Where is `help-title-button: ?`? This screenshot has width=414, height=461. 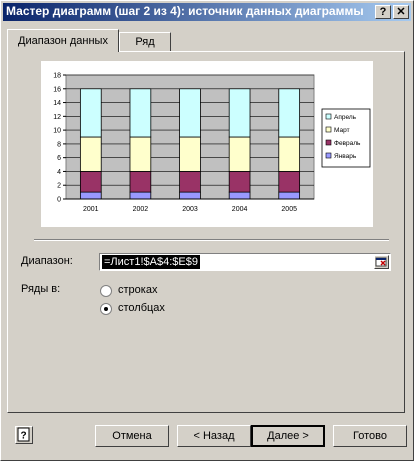
help-title-button: ? is located at coordinates (383, 12).